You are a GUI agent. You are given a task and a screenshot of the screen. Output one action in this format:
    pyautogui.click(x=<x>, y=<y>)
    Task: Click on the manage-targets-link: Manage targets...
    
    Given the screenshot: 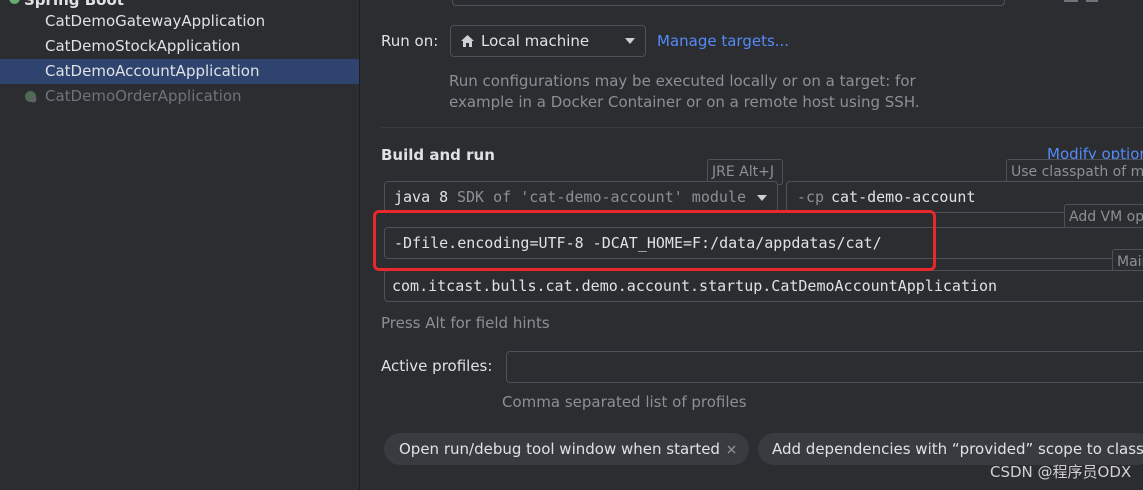 What is the action you would take?
    pyautogui.click(x=723, y=41)
    